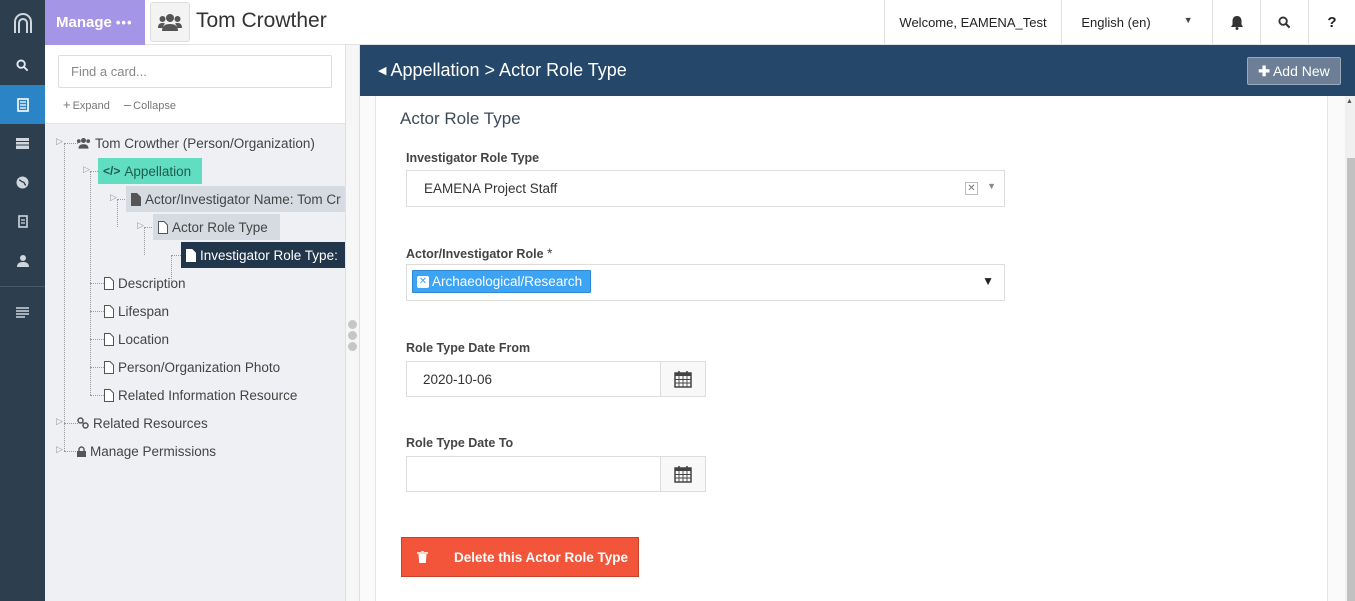  I want to click on manage-menu-button: Manage •••, so click(95, 22).